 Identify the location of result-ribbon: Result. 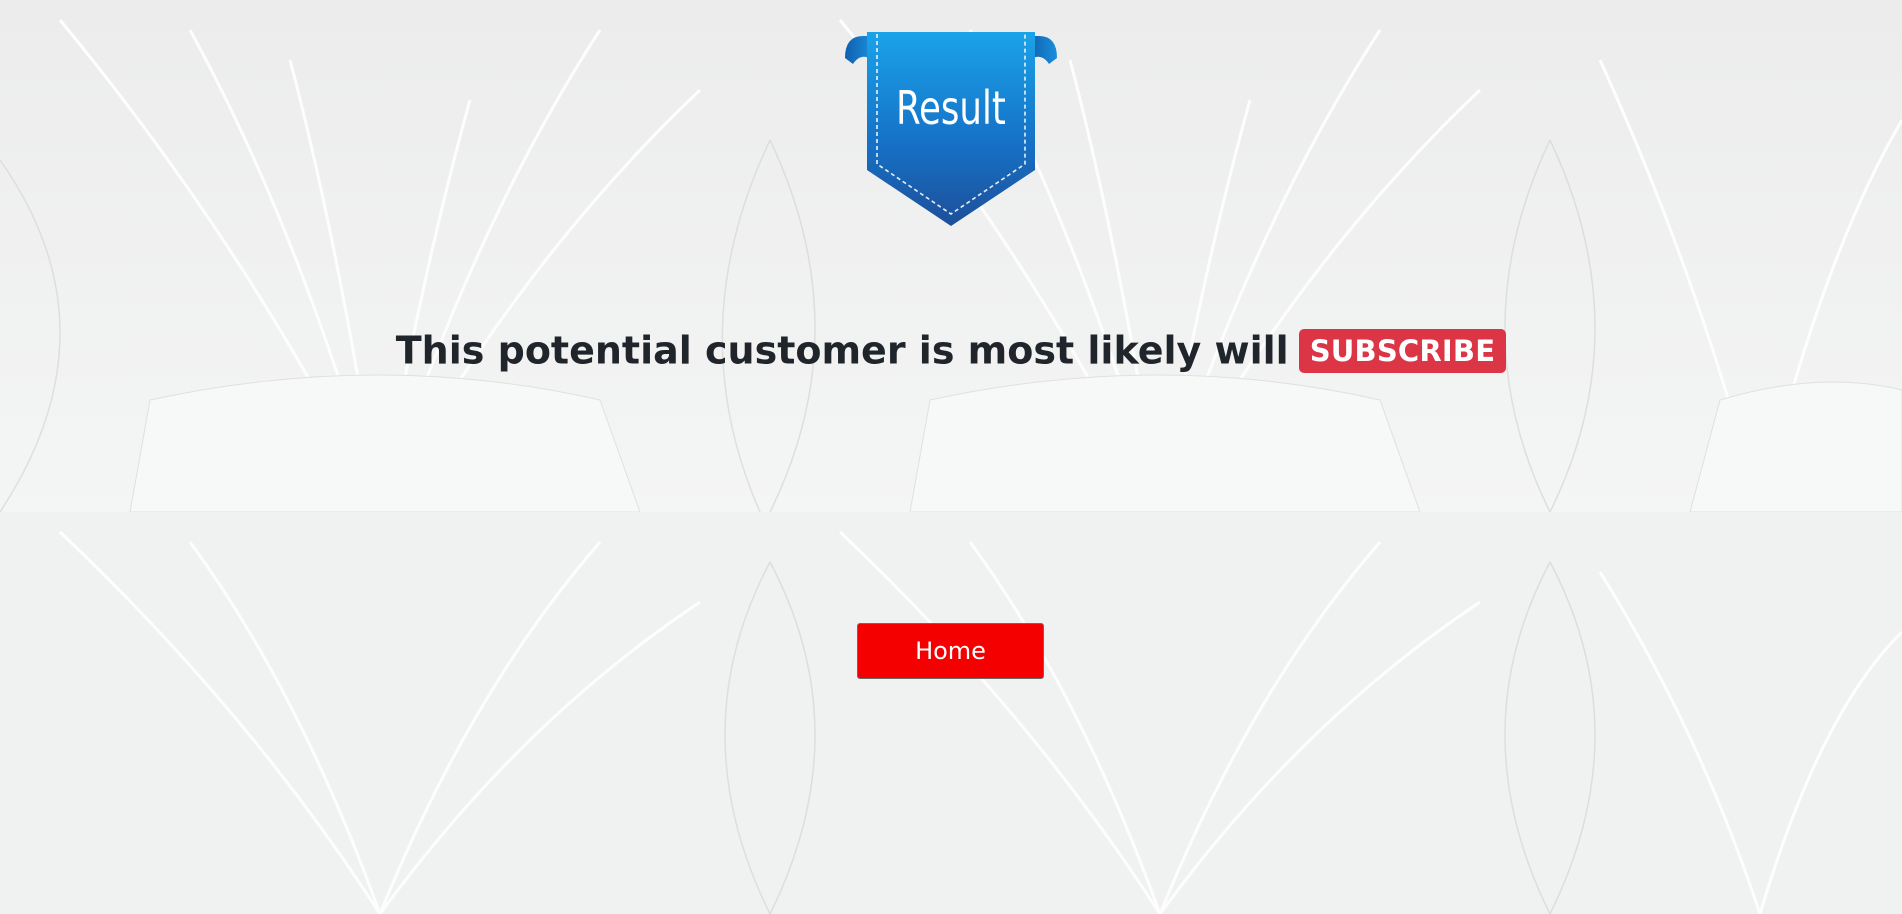
(951, 129).